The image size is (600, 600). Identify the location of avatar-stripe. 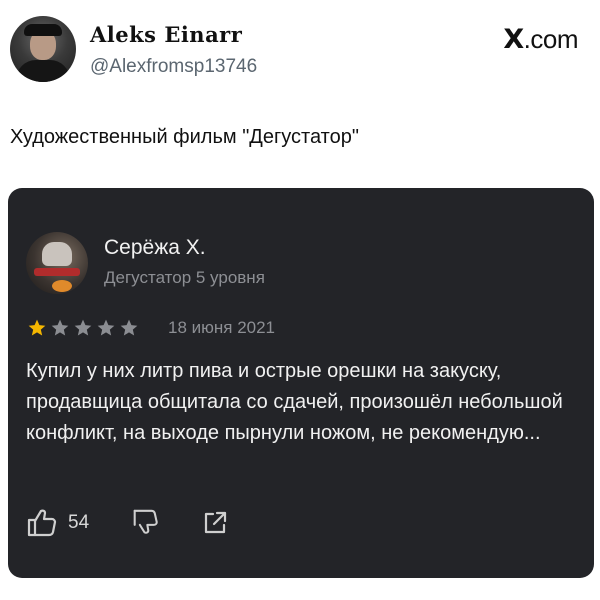
(57, 272).